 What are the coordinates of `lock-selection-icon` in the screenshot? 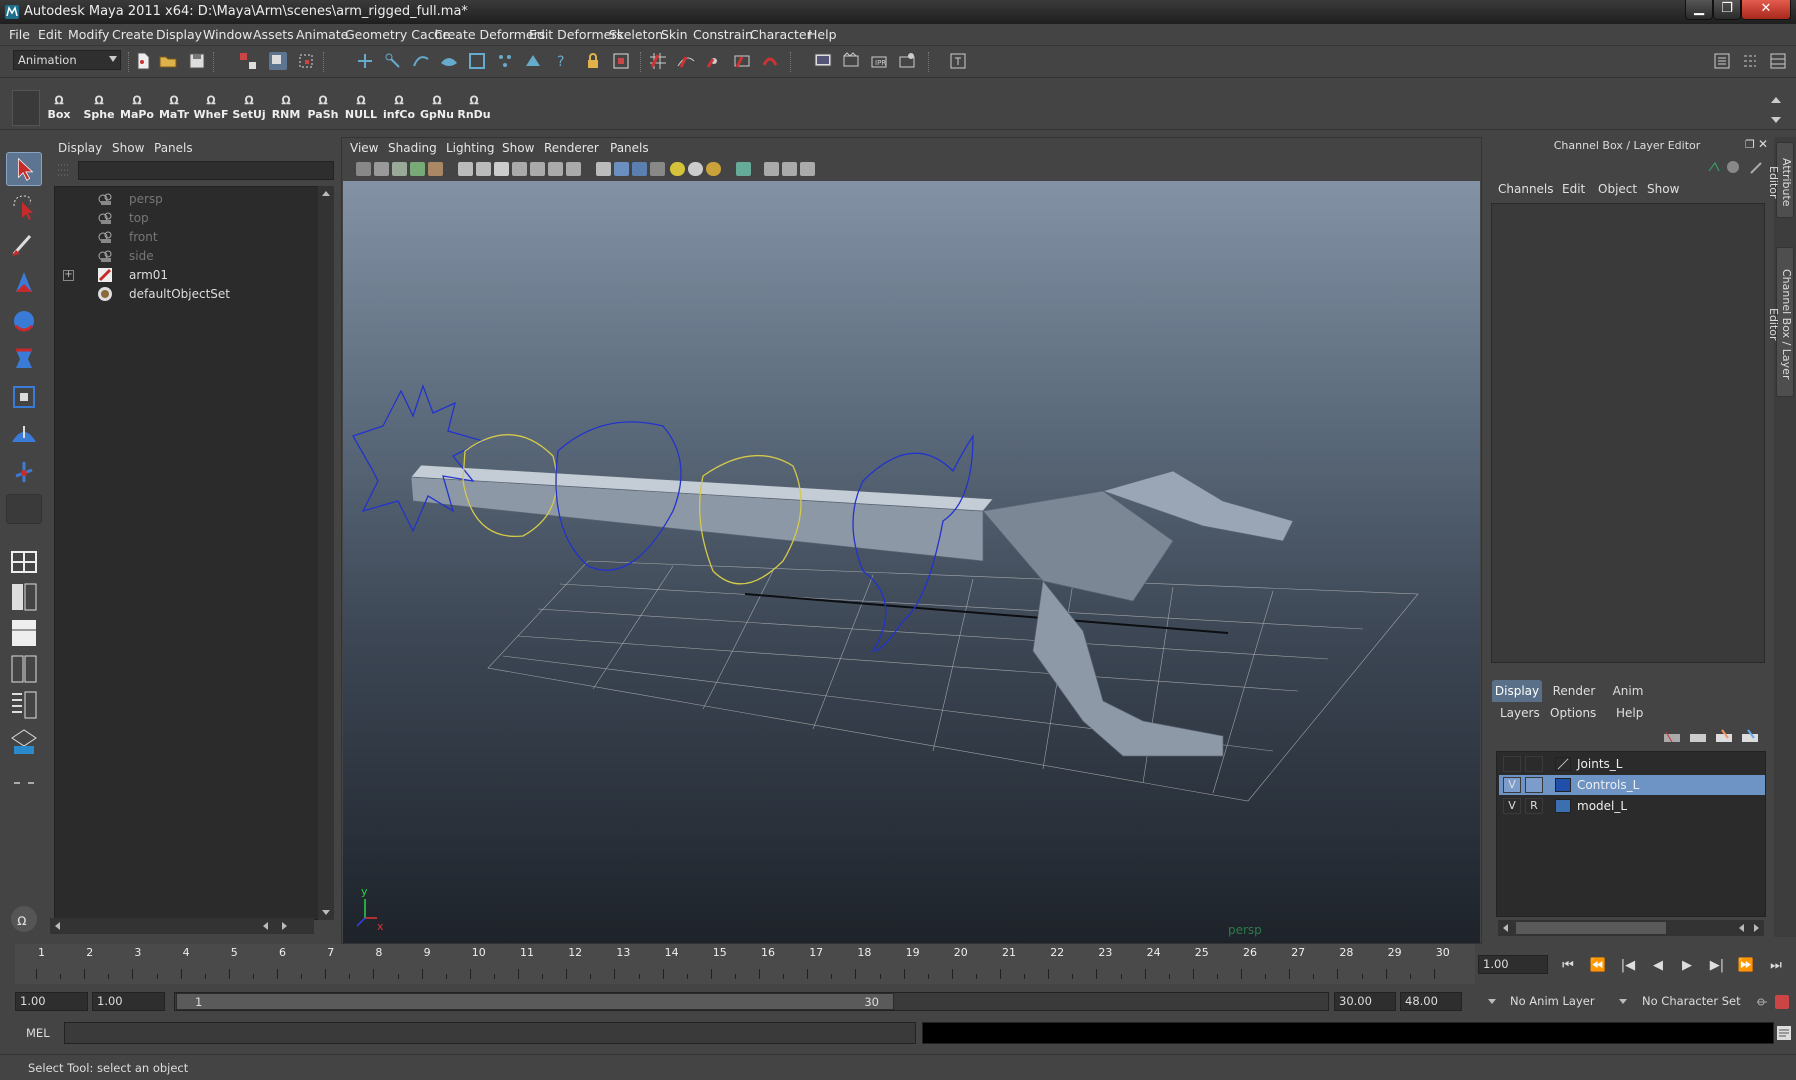 It's located at (593, 61).